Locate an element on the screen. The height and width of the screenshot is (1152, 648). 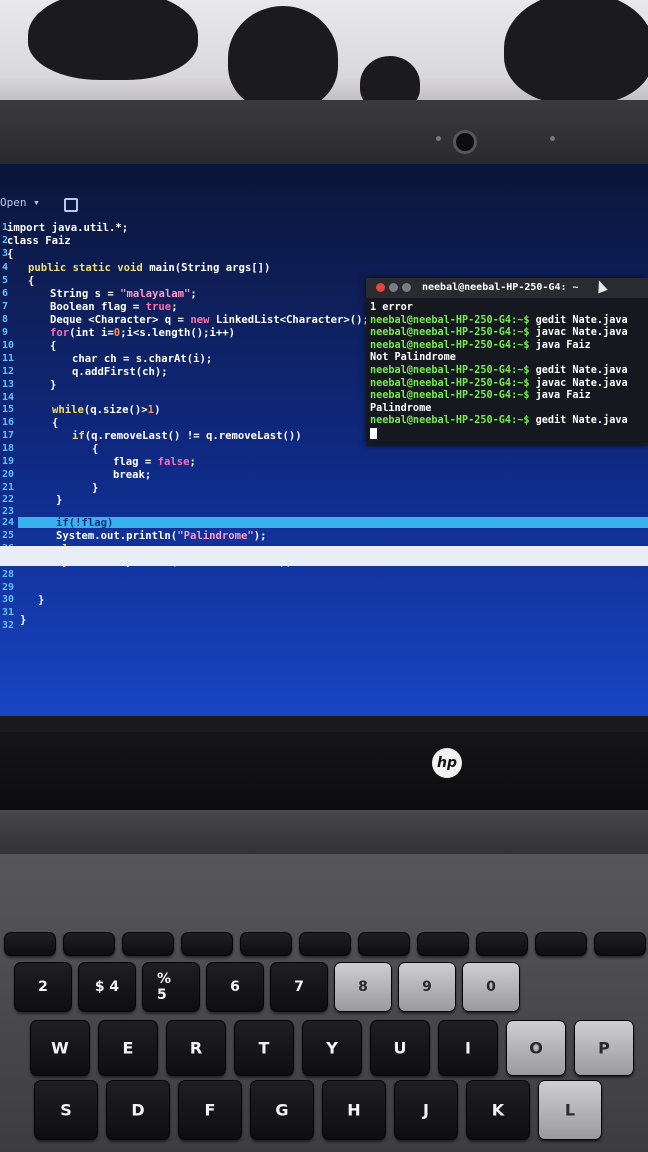
key-label: 8 is located at coordinates (363, 987).